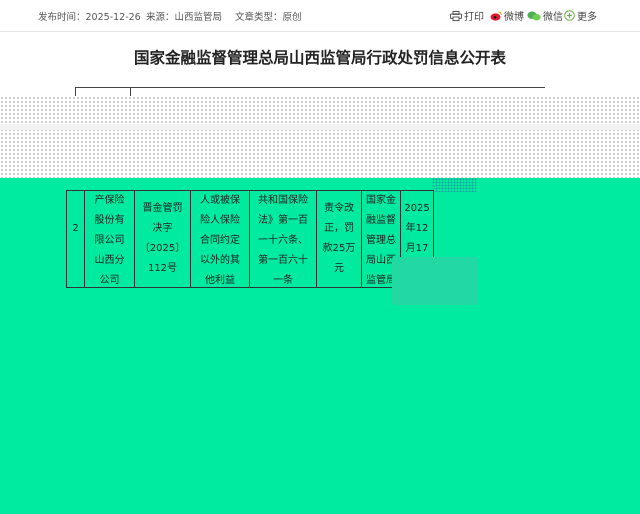 This screenshot has height=514, width=640. What do you see at coordinates (474, 17) in the screenshot?
I see `print-label: 打印` at bounding box center [474, 17].